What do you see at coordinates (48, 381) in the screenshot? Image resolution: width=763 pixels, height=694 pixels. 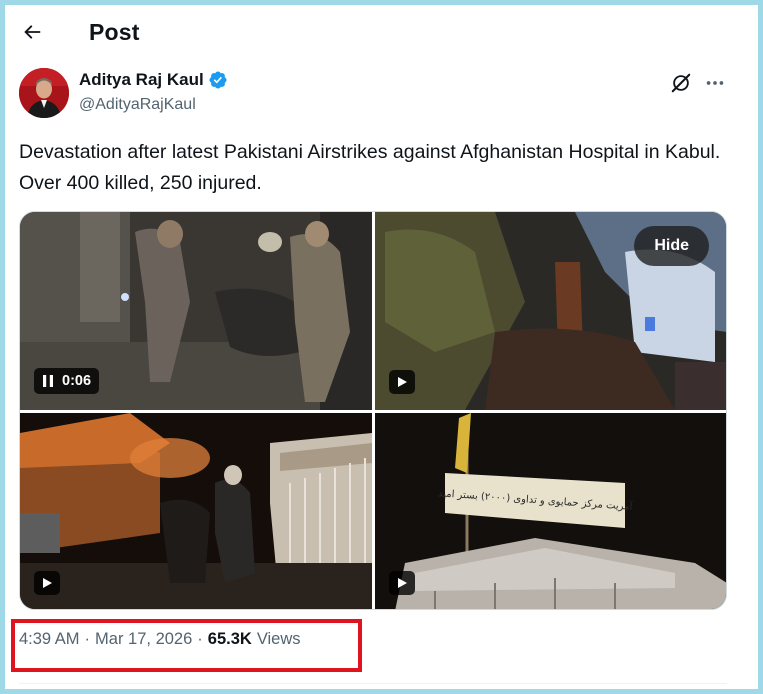 I see `pause-icon` at bounding box center [48, 381].